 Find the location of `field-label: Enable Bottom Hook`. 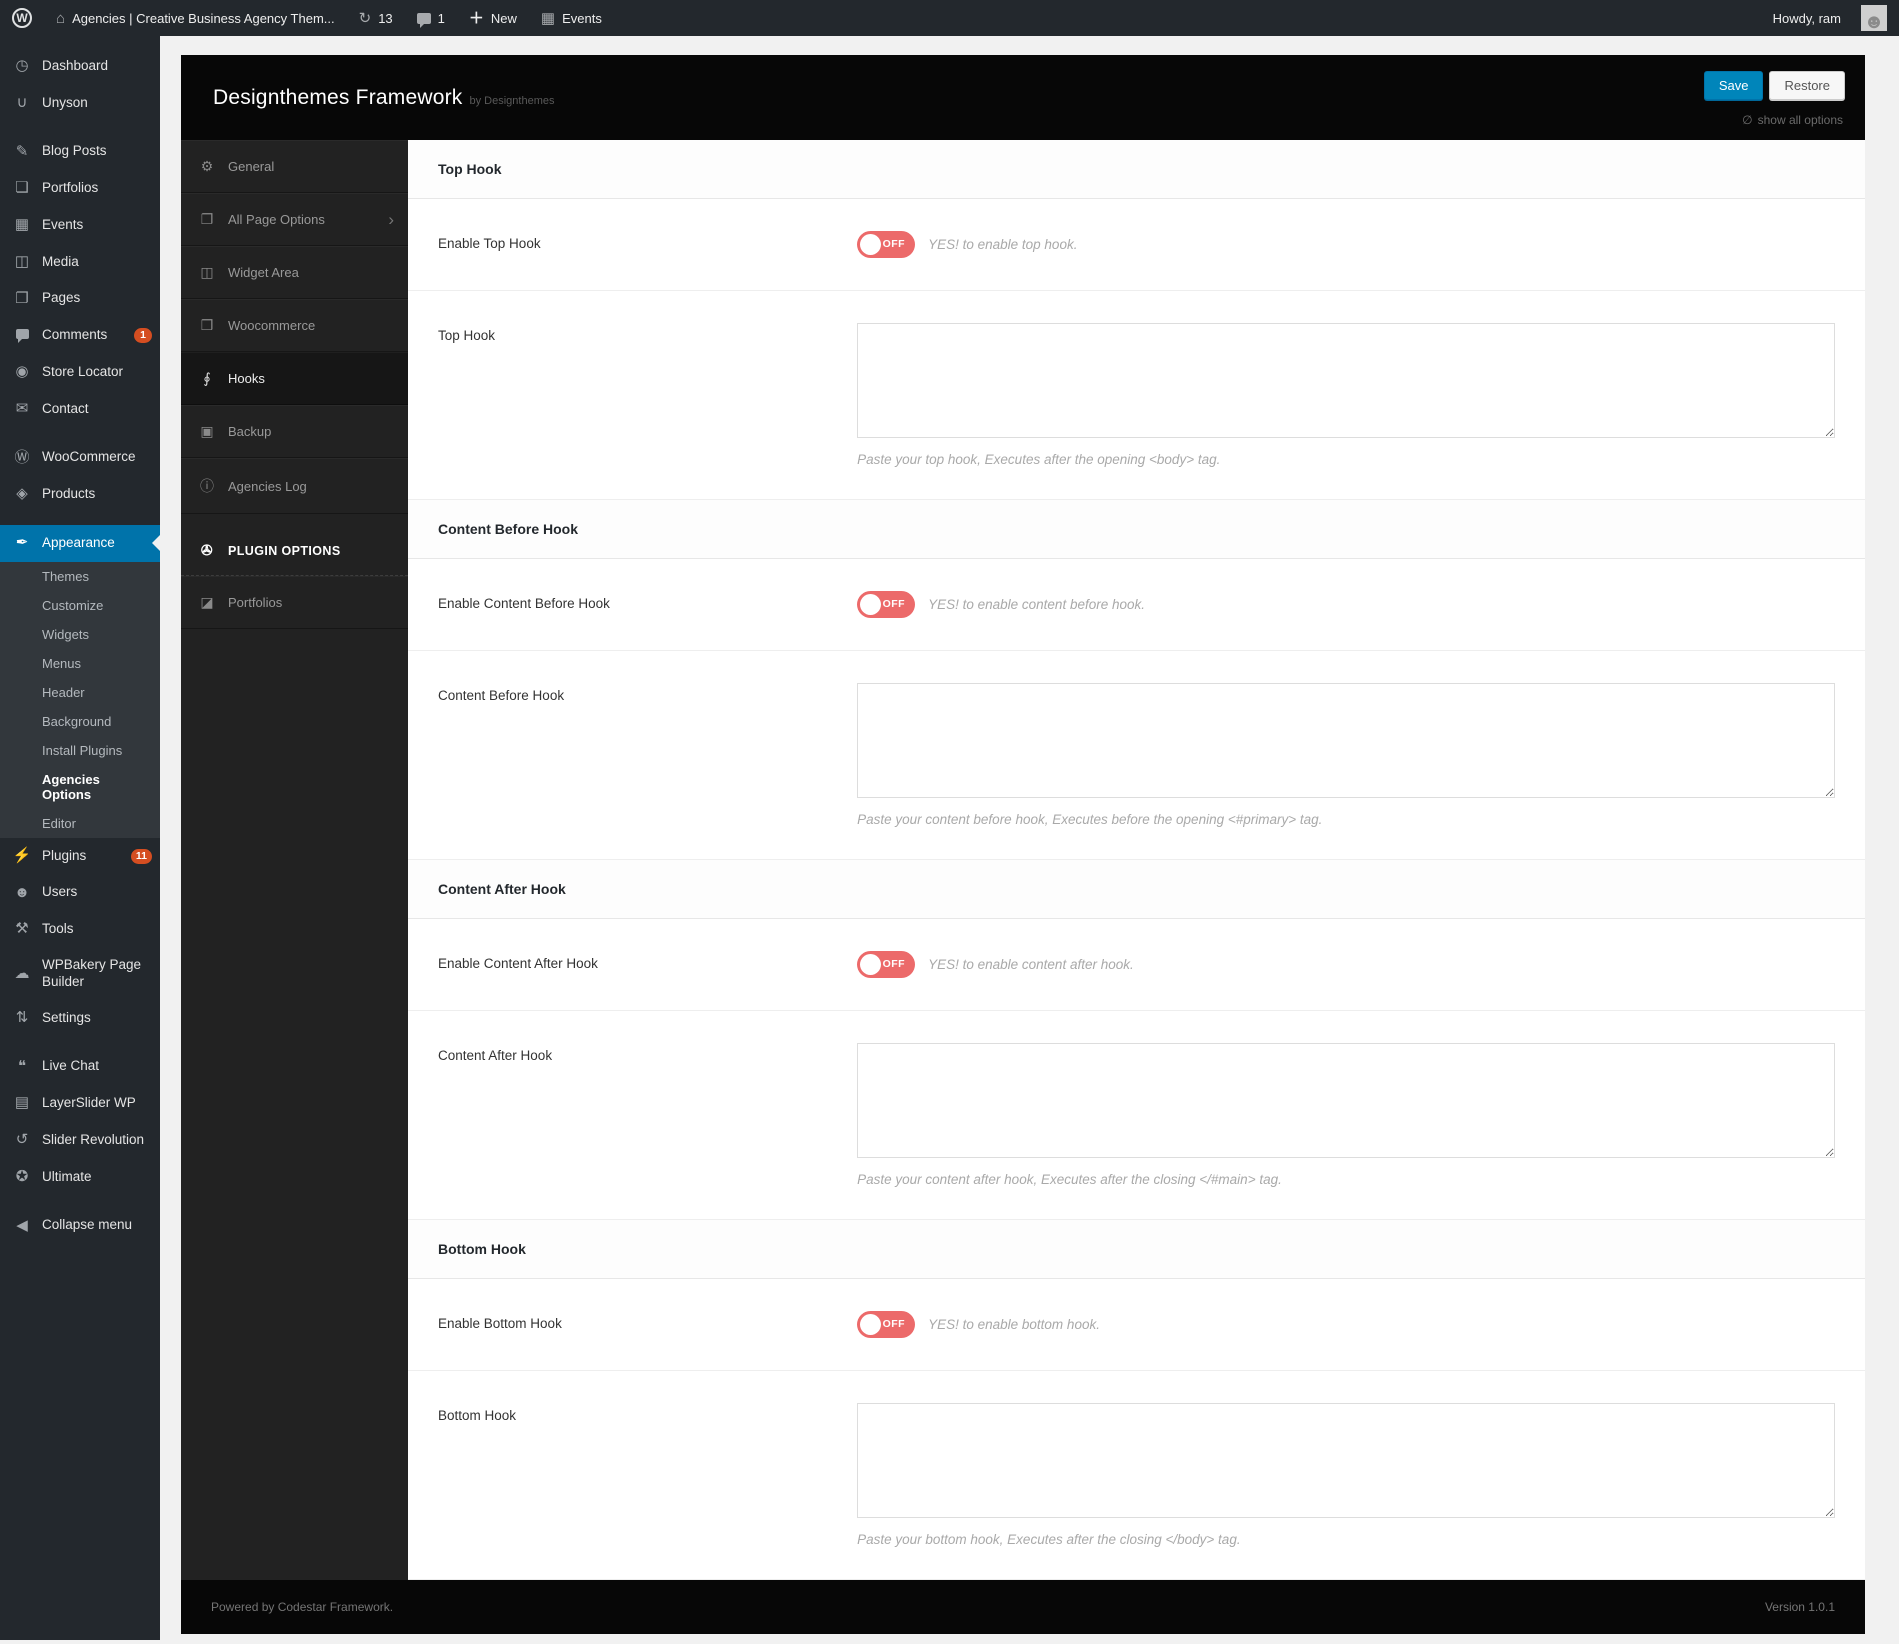

field-label: Enable Bottom Hook is located at coordinates (647, 1321).